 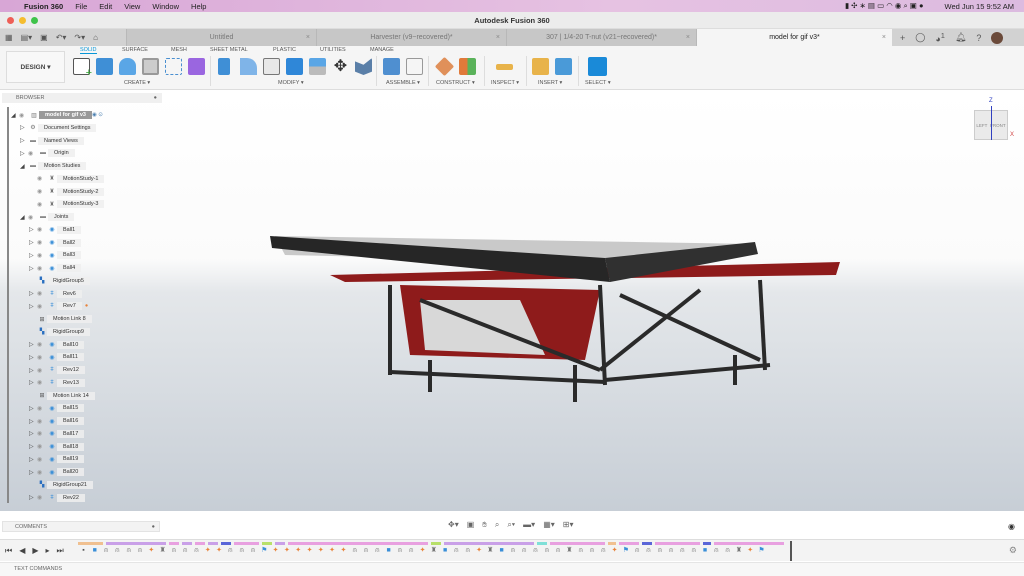 What do you see at coordinates (705, 551) in the screenshot?
I see `timeline-feature-icon: ■` at bounding box center [705, 551].